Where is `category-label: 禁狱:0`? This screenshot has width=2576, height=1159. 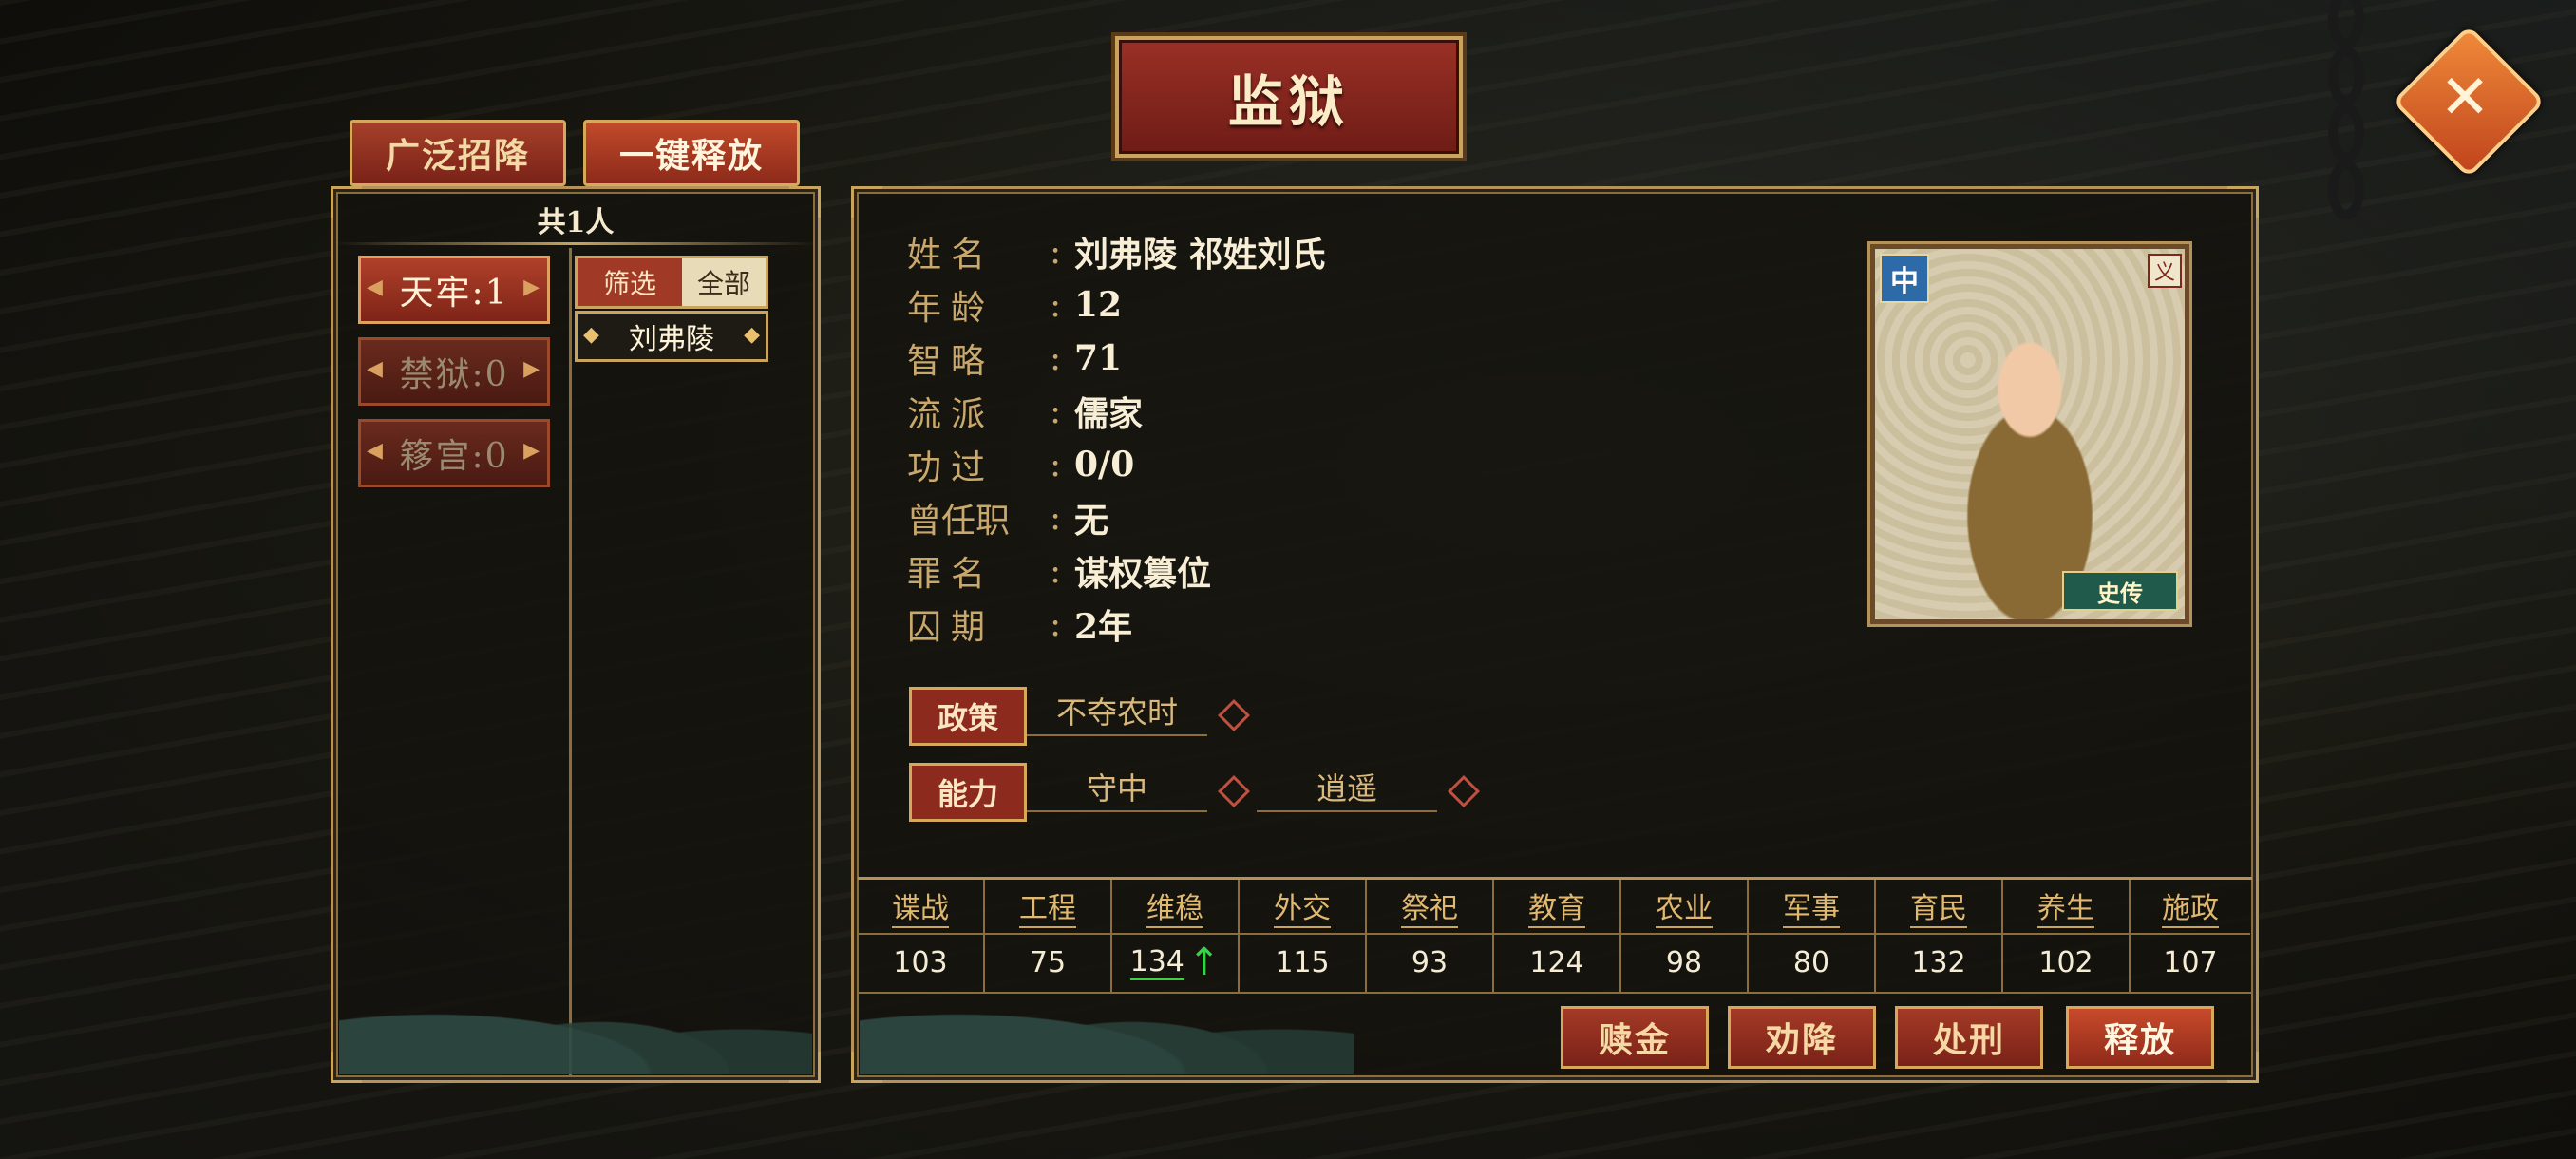
category-label: 禁狱:0 is located at coordinates (454, 374).